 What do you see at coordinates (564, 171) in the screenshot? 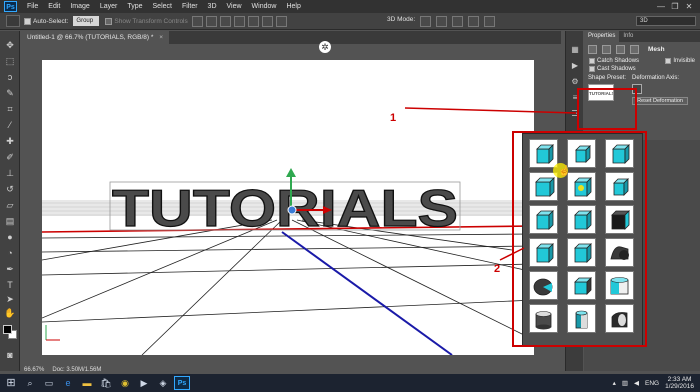
I see `hand-cursor-icon: ☝` at bounding box center [564, 171].